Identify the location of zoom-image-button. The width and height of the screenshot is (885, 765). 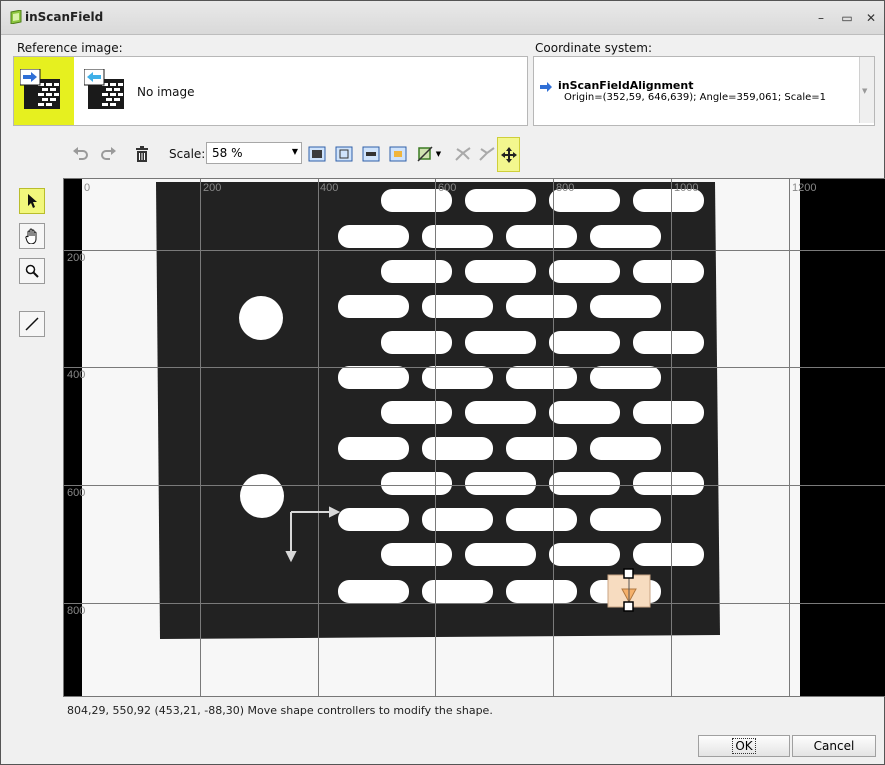
(398, 154).